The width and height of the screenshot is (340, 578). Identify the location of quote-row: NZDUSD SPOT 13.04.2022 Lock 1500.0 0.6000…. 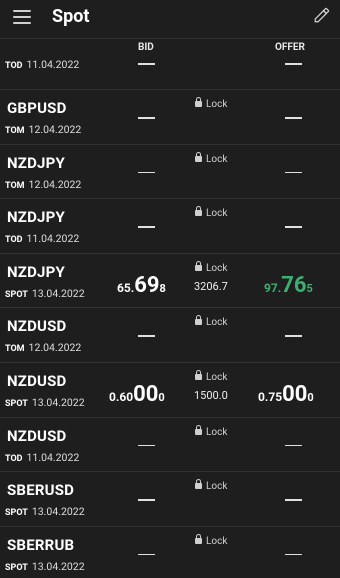
(170, 389).